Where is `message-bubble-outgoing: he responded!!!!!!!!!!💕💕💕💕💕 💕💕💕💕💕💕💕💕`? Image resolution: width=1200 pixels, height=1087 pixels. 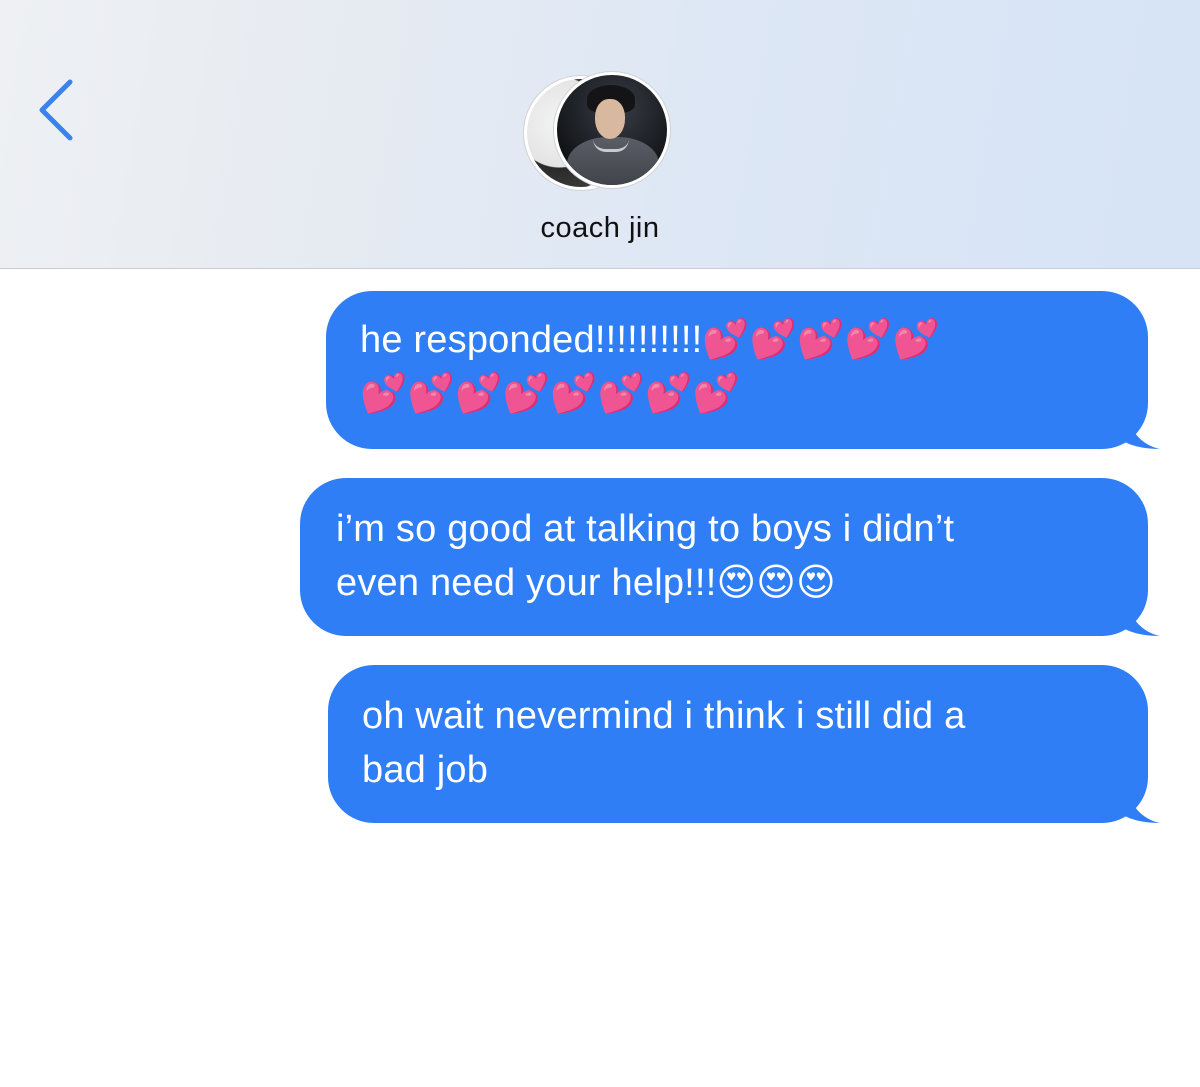
message-bubble-outgoing: he responded!!!!!!!!!!💕💕💕💕💕 💕💕💕💕💕💕💕💕 is located at coordinates (743, 370).